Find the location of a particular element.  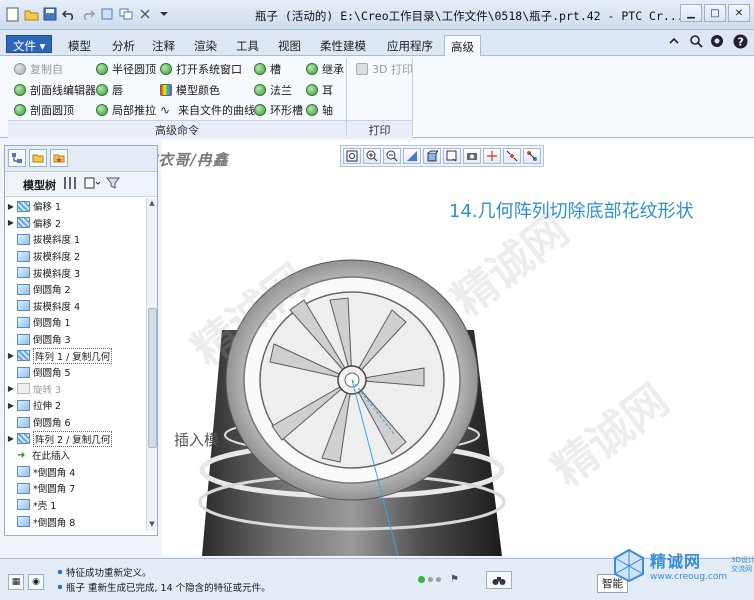

undo-icon is located at coordinates (69, 14).